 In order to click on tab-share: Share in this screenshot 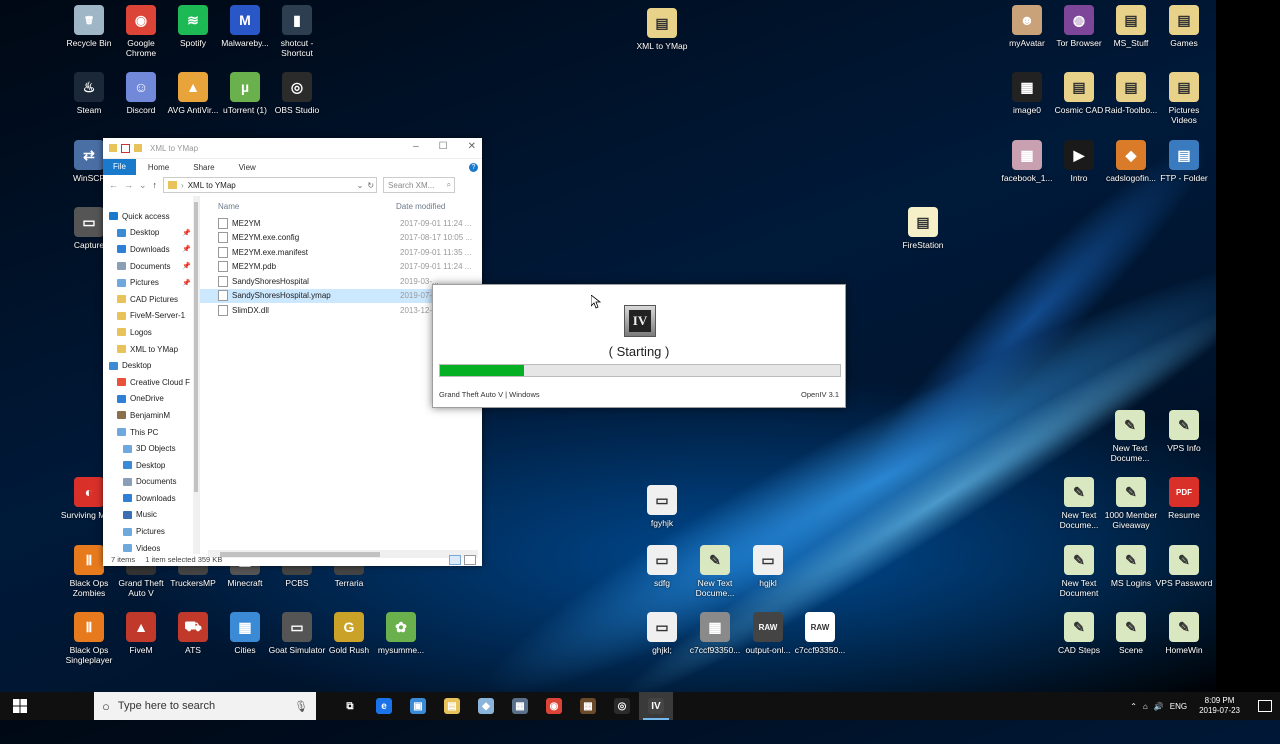, I will do `click(203, 167)`.